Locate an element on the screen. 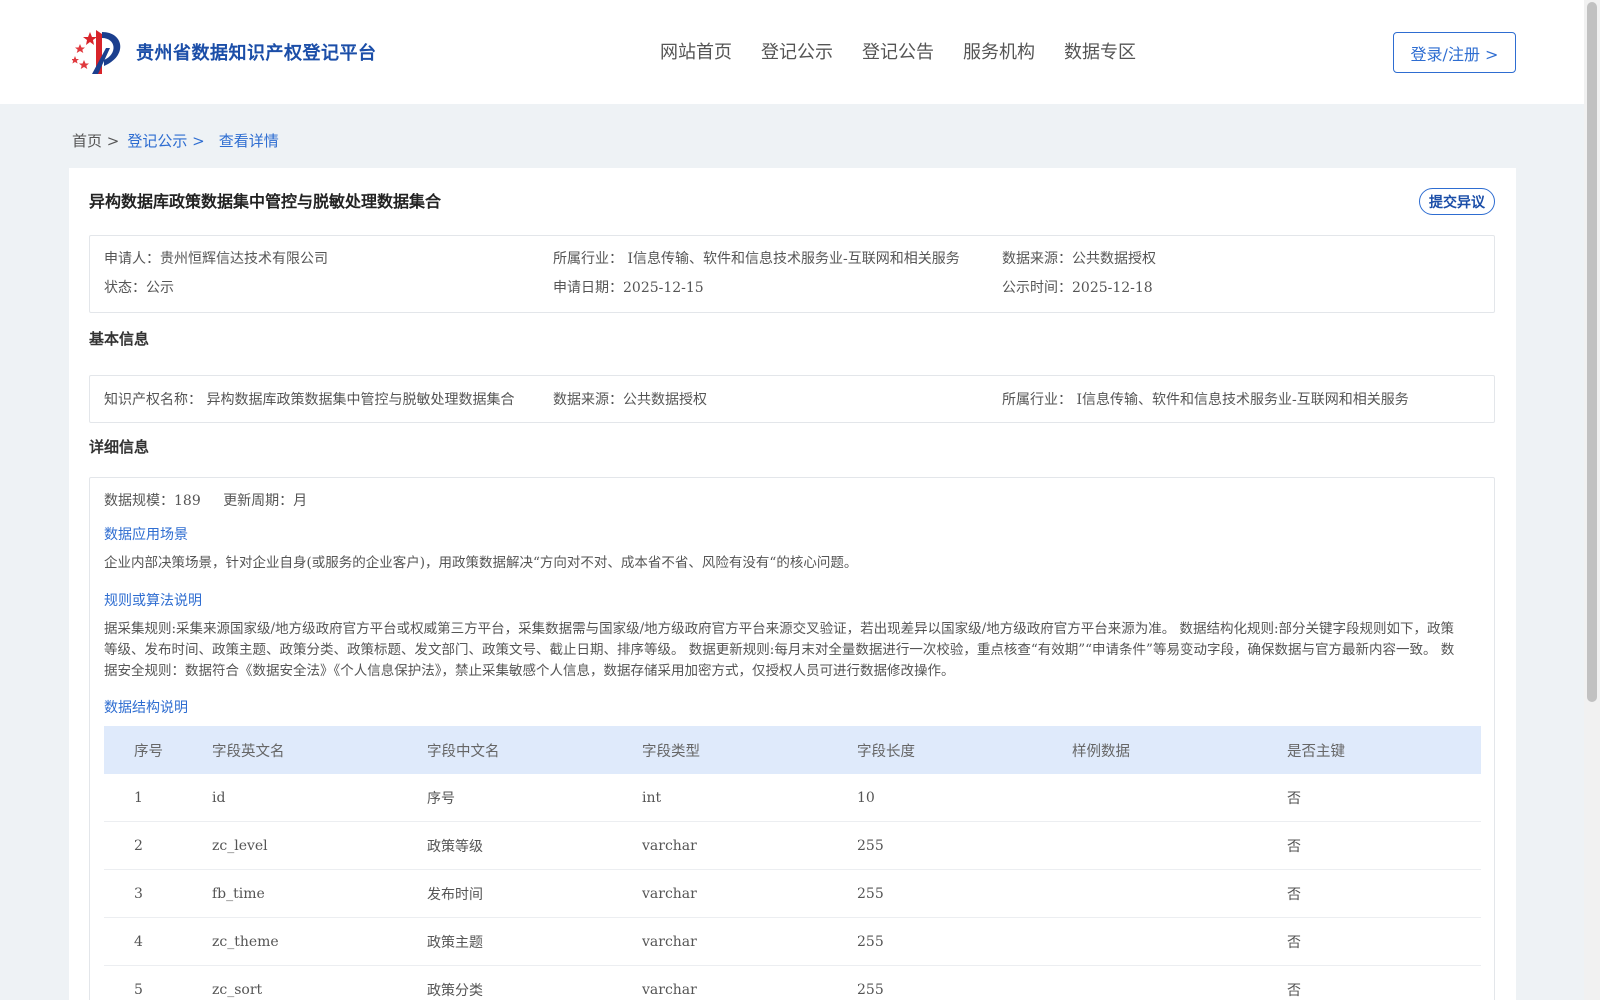  basic-info-heading: 基本信息 is located at coordinates (119, 339).